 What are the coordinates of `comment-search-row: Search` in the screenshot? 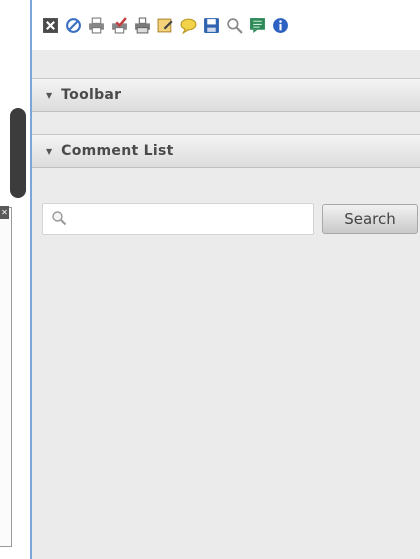 It's located at (230, 219).